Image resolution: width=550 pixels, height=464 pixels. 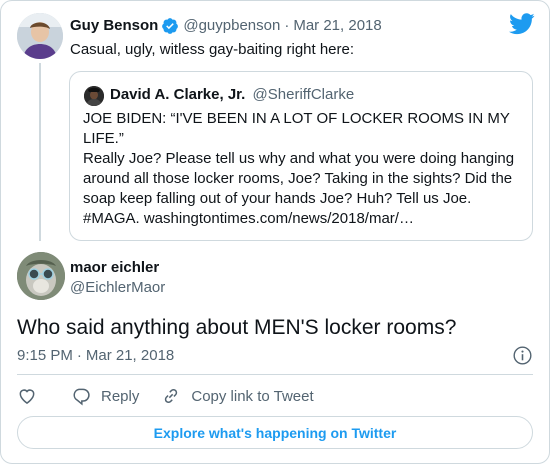 I want to click on quoted-tweet-header: David A. Clarke, Jr. @SheriffClarke, so click(x=232, y=95).